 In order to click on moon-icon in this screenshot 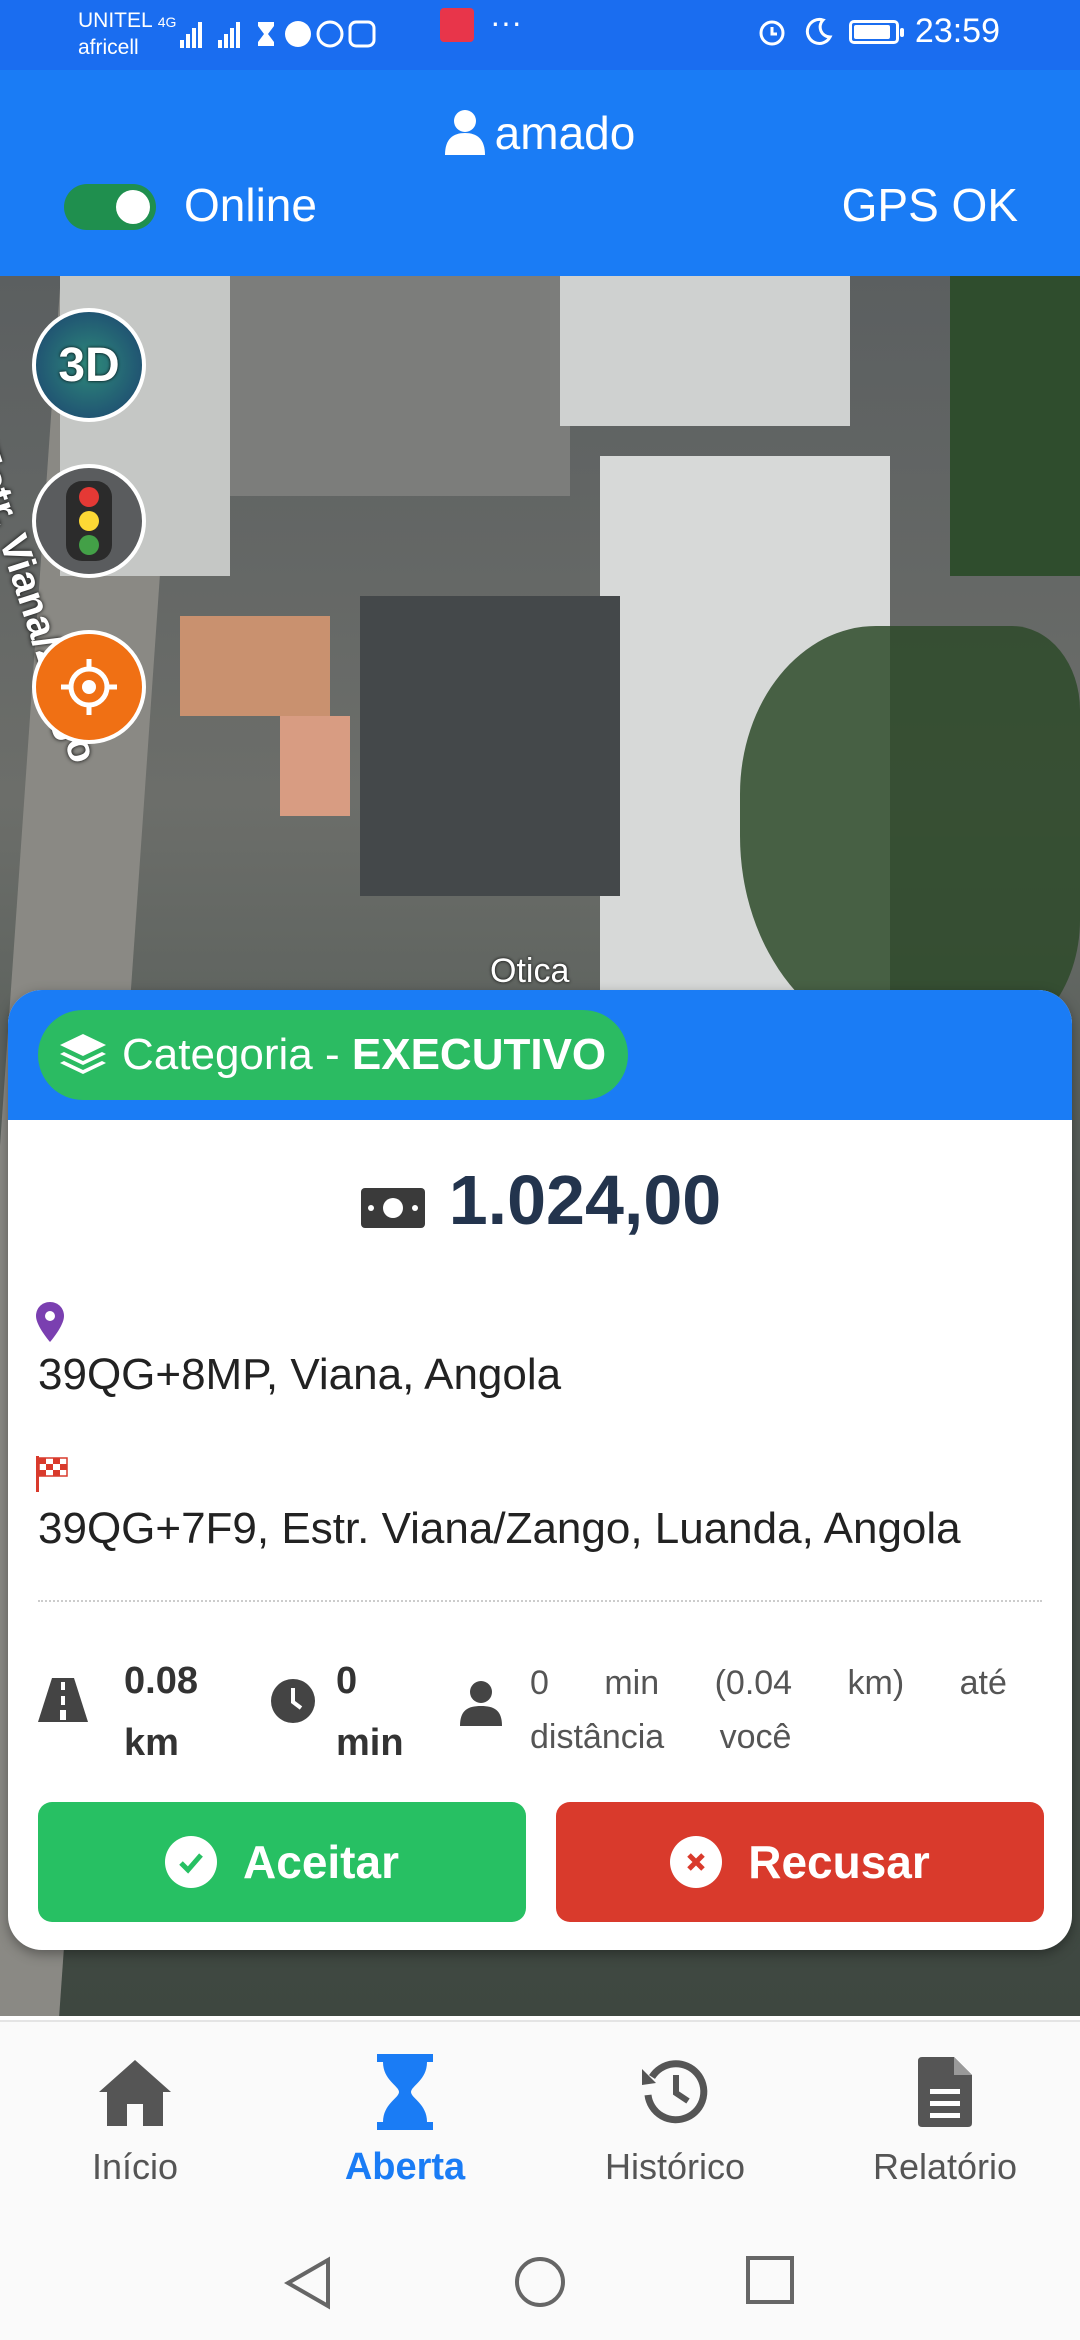, I will do `click(819, 31)`.